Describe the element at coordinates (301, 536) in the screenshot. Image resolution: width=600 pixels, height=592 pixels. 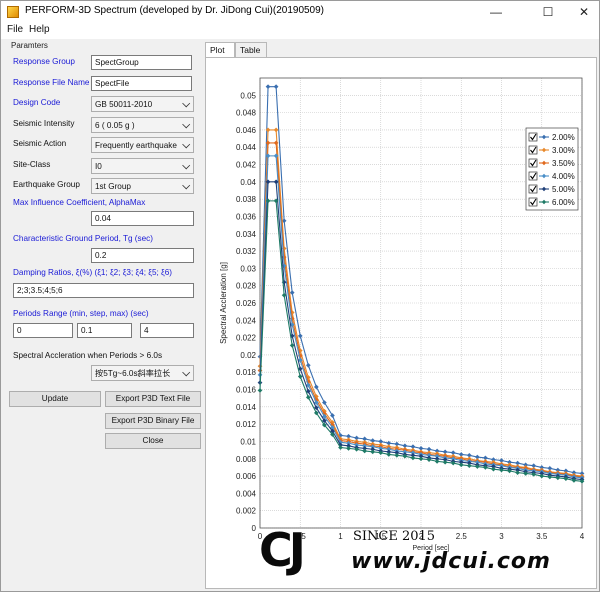
I see `x-tick-label: 0.5` at that location.